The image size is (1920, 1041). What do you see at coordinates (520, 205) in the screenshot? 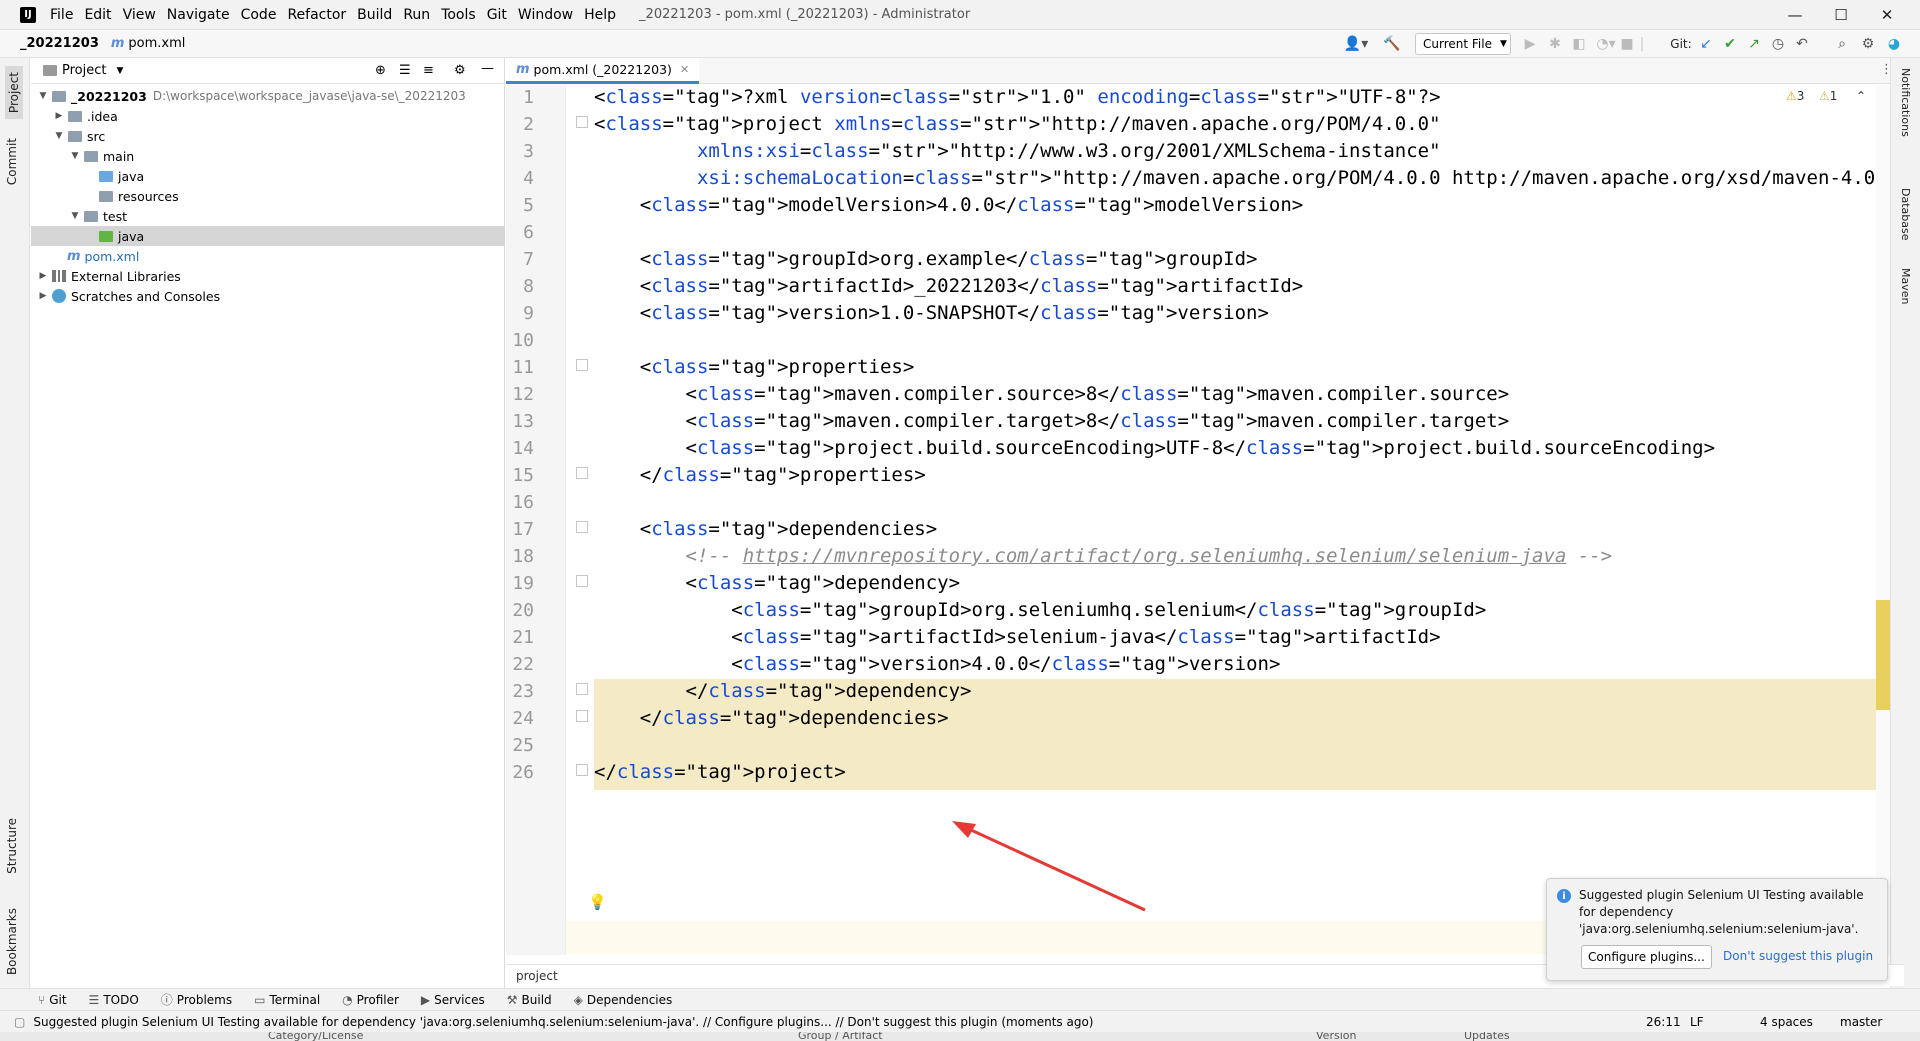
I see `line-number: 5` at bounding box center [520, 205].